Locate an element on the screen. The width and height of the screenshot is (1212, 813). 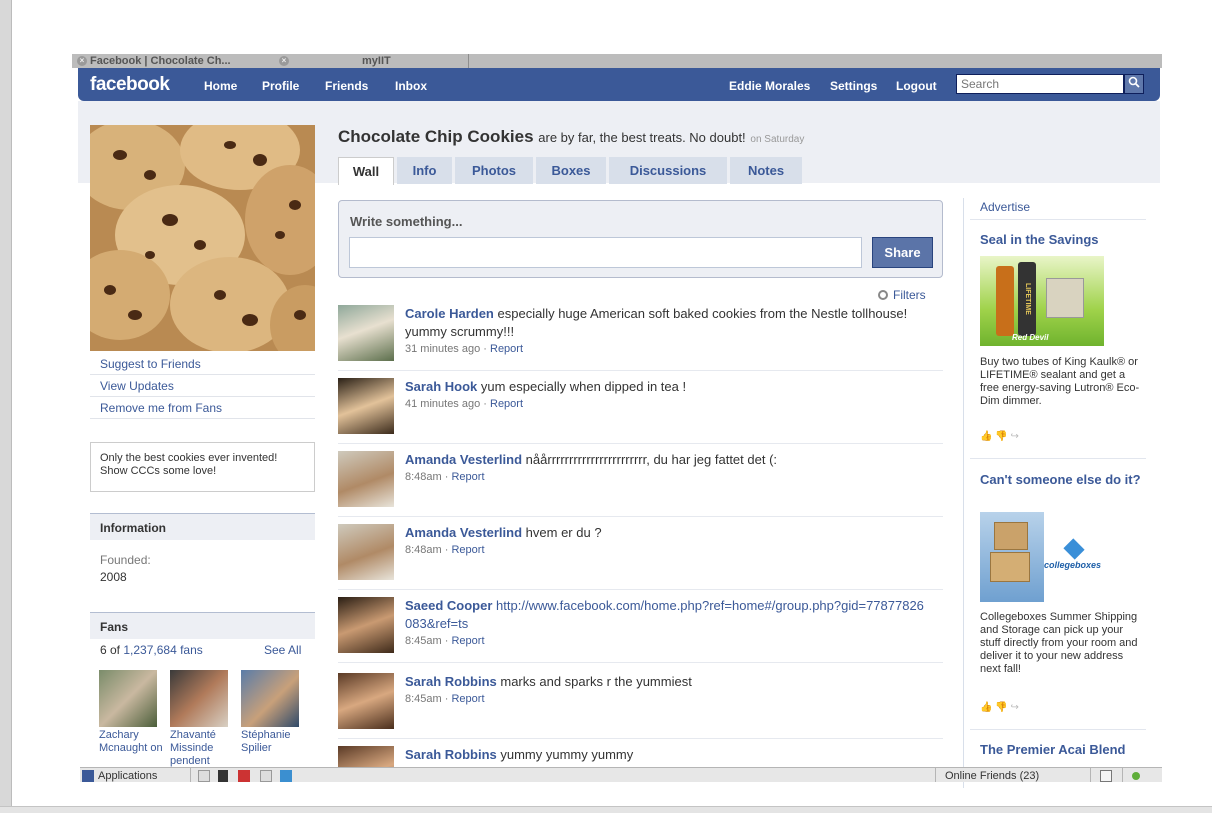
dimmer-box is located at coordinates (1065, 298).